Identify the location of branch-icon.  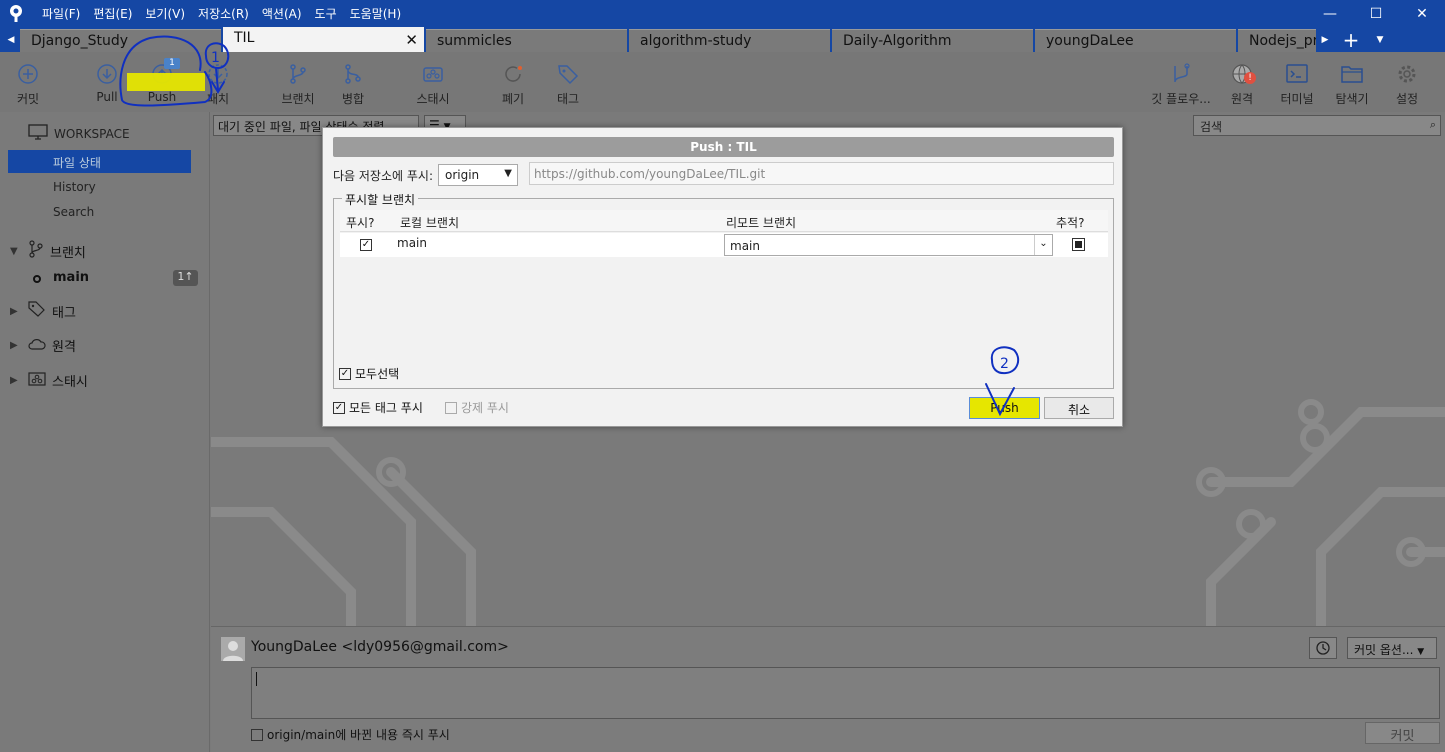
(298, 74).